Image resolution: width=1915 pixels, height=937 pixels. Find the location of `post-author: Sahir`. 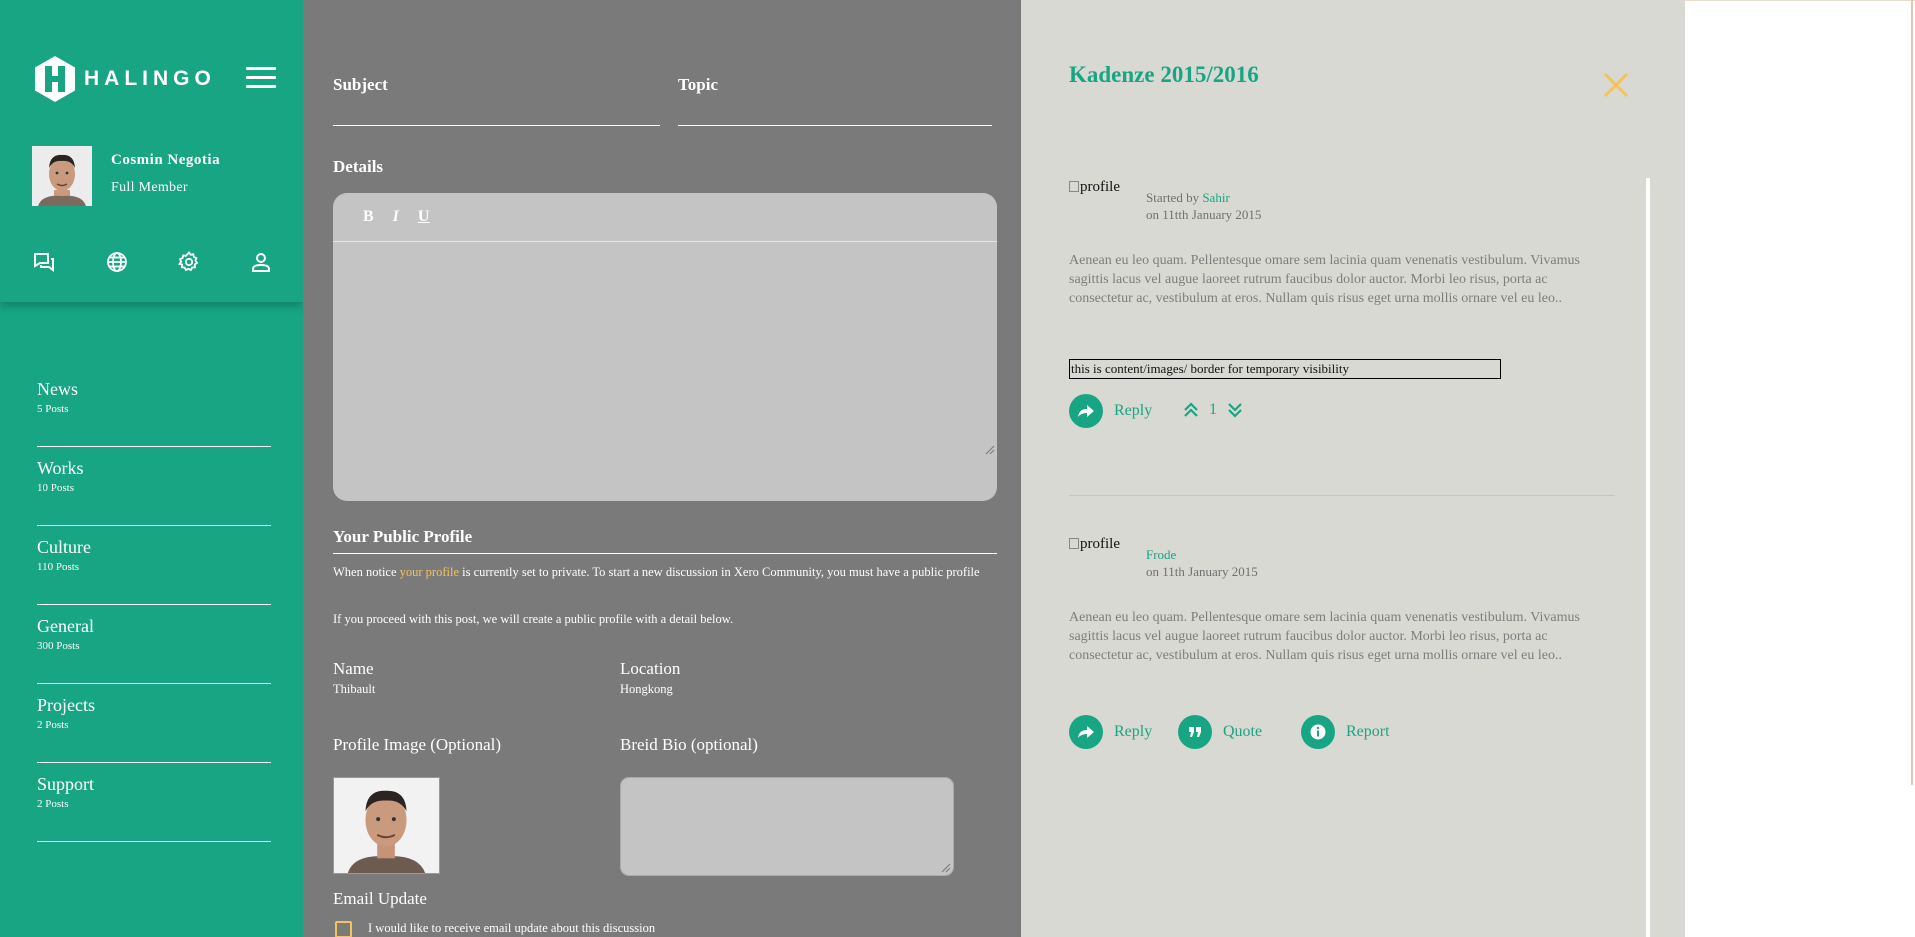

post-author: Sahir is located at coordinates (1215, 197).